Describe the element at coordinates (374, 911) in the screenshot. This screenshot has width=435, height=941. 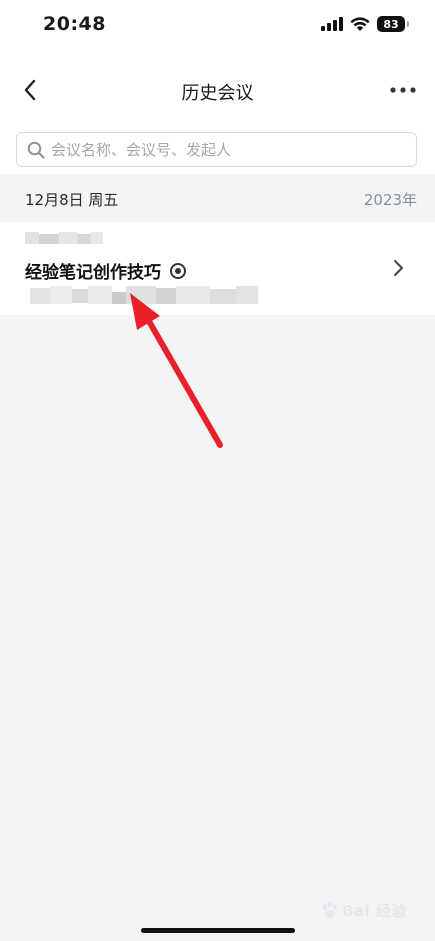
I see `watermark-text: Bai 经验` at that location.